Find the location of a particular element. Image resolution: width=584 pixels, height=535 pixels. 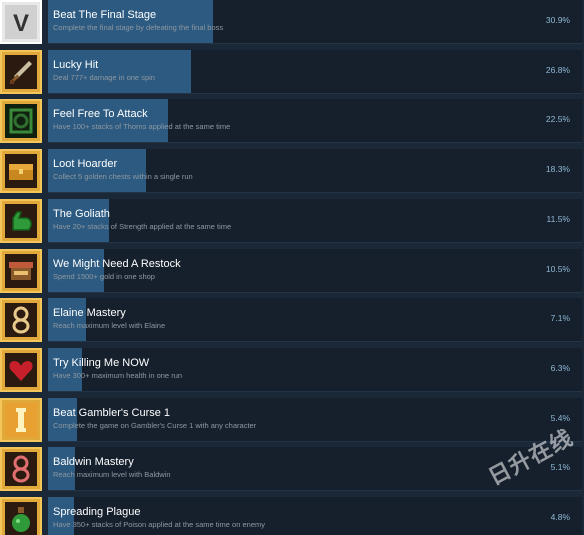

unlock-percentage: 26.8% is located at coordinates (557, 70).